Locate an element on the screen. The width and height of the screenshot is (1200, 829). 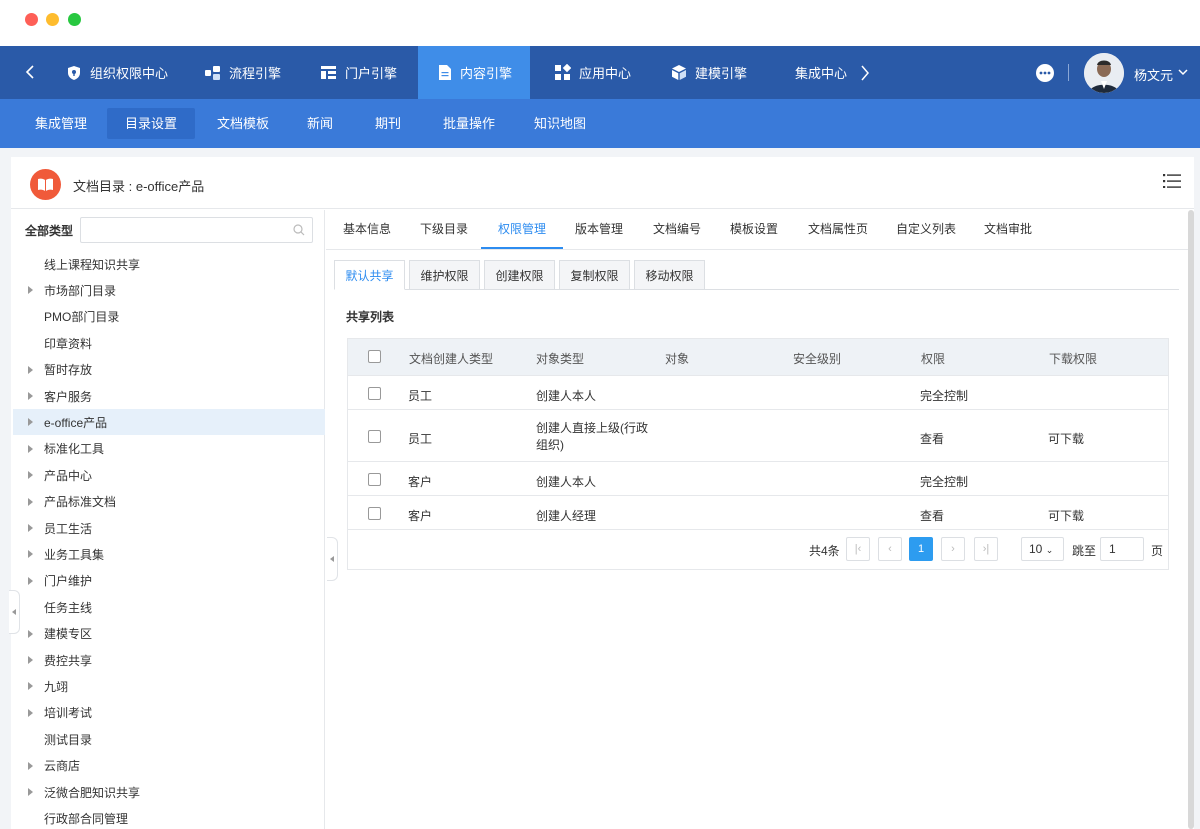
subtab-default-share: 默认共享 is located at coordinates (369, 275).